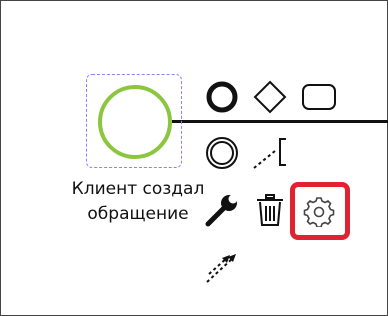 This screenshot has height=316, width=388. What do you see at coordinates (138, 214) in the screenshot?
I see `label-line-2: обращение` at bounding box center [138, 214].